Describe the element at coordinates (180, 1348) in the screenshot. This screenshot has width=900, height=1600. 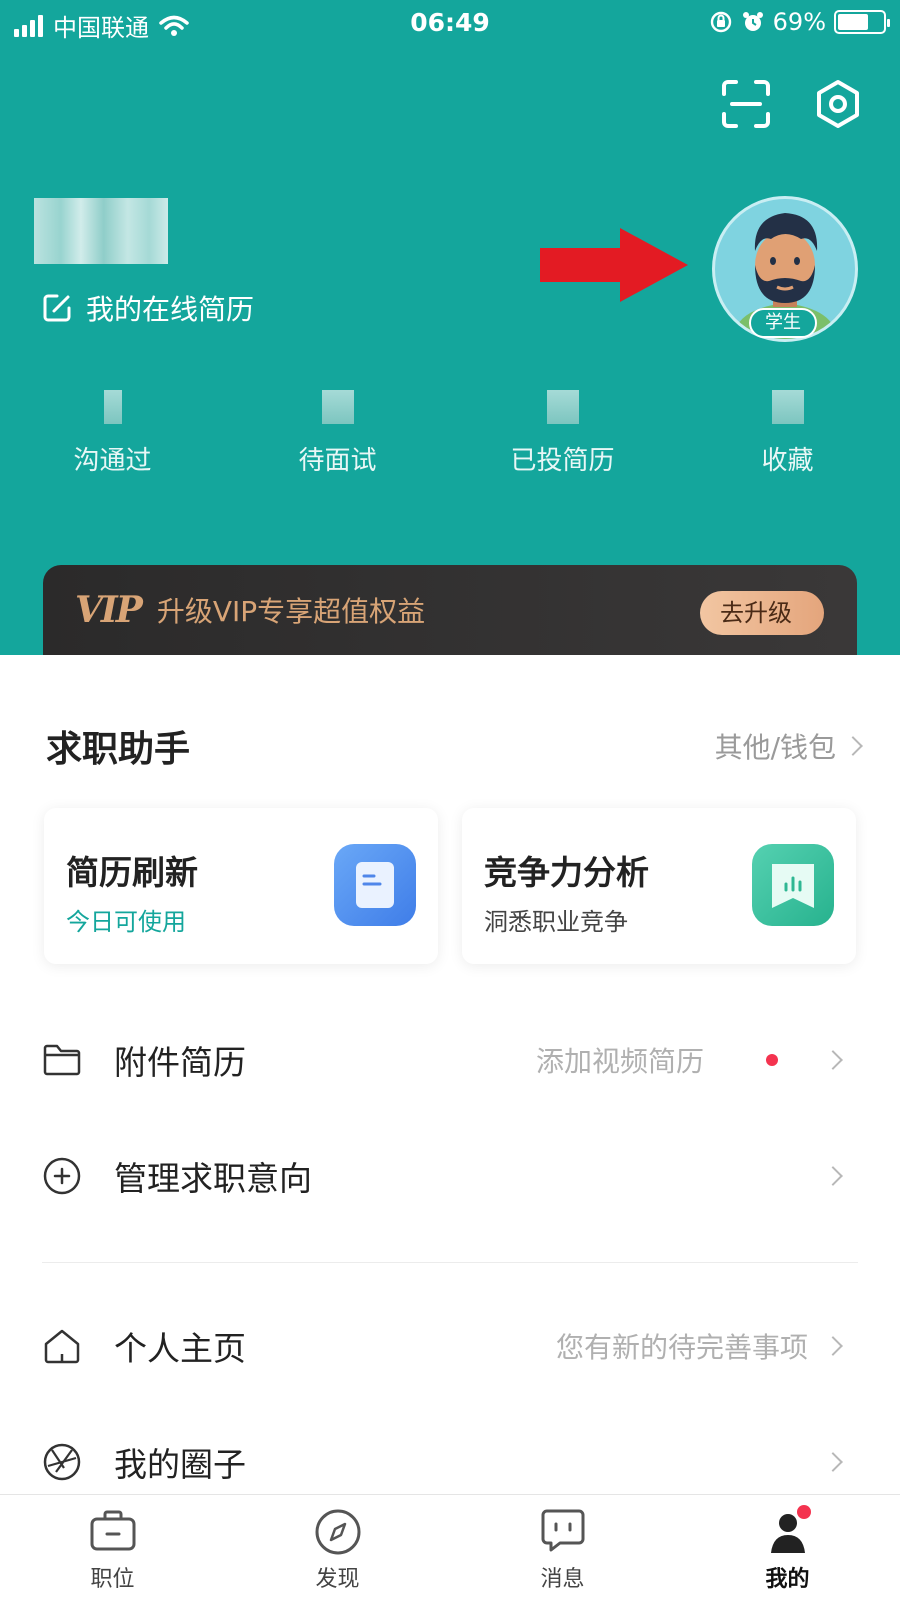
I see `menu-label: 个人主页` at that location.